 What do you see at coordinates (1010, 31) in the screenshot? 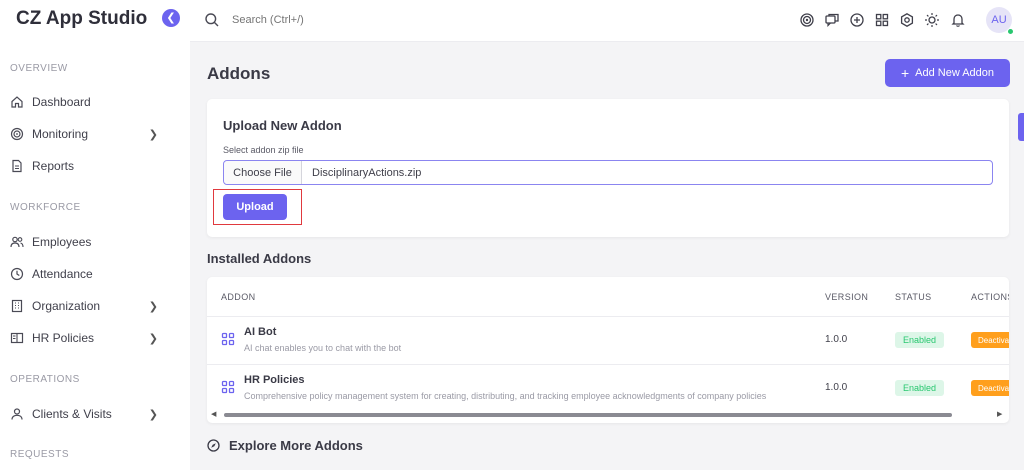
I see `online-status-dot` at bounding box center [1010, 31].